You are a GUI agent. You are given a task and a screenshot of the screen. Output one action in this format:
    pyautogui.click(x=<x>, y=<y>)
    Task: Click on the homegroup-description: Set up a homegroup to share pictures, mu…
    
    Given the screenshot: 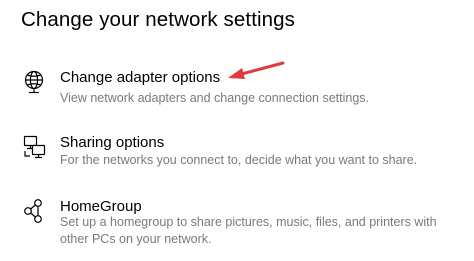 What is the action you would take?
    pyautogui.click(x=248, y=230)
    